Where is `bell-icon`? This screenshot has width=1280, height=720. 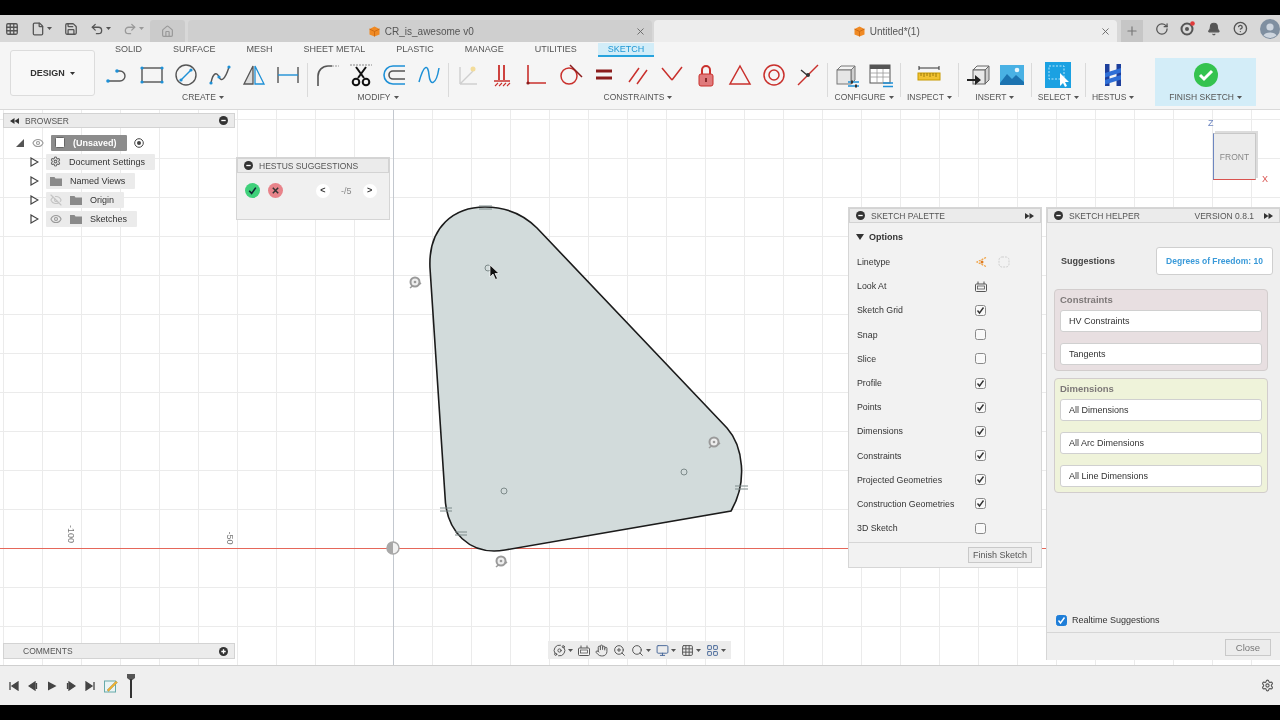 bell-icon is located at coordinates (1214, 28).